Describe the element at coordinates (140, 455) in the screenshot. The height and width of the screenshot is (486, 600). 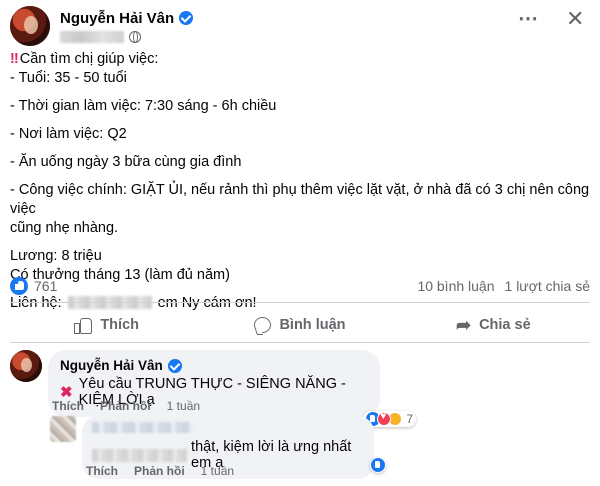
I see `redacted-text` at that location.